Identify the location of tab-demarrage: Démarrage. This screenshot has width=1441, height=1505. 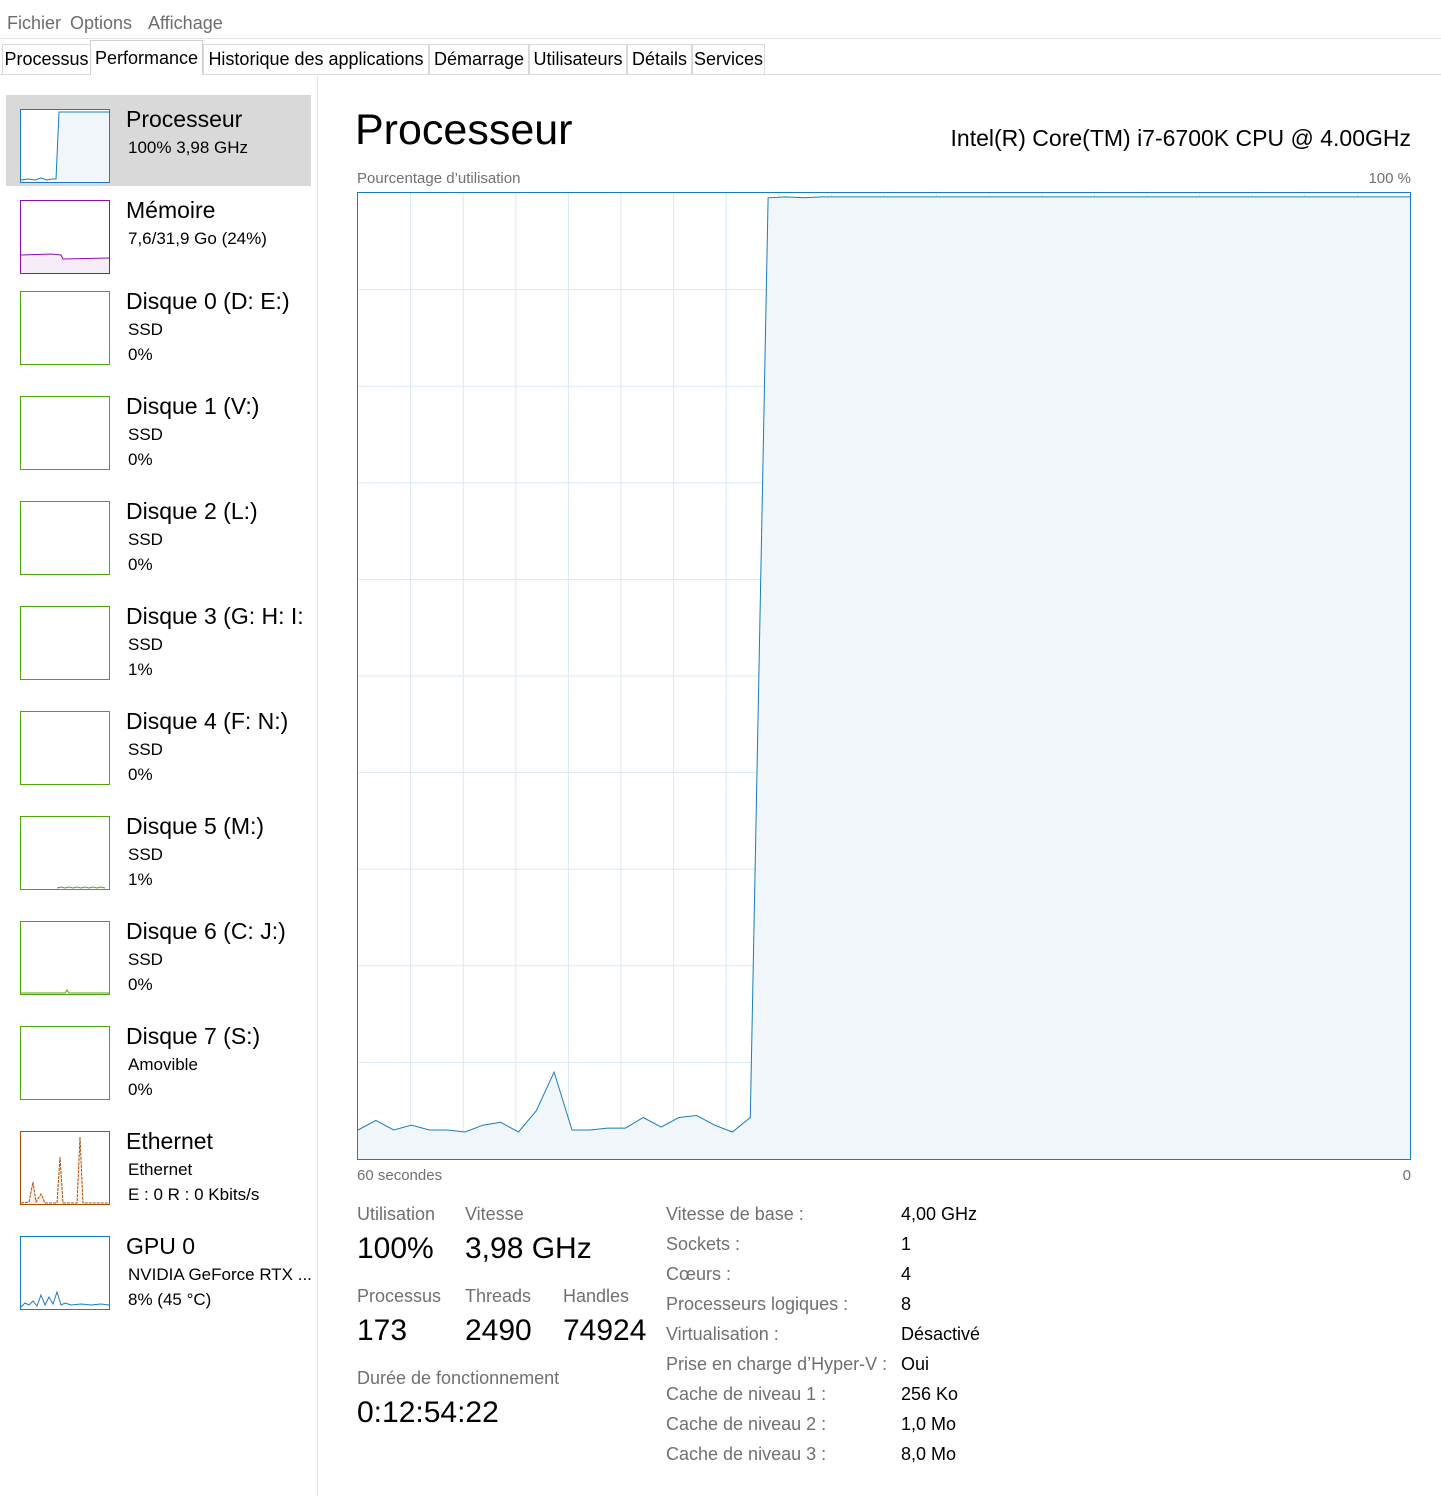
(479, 59).